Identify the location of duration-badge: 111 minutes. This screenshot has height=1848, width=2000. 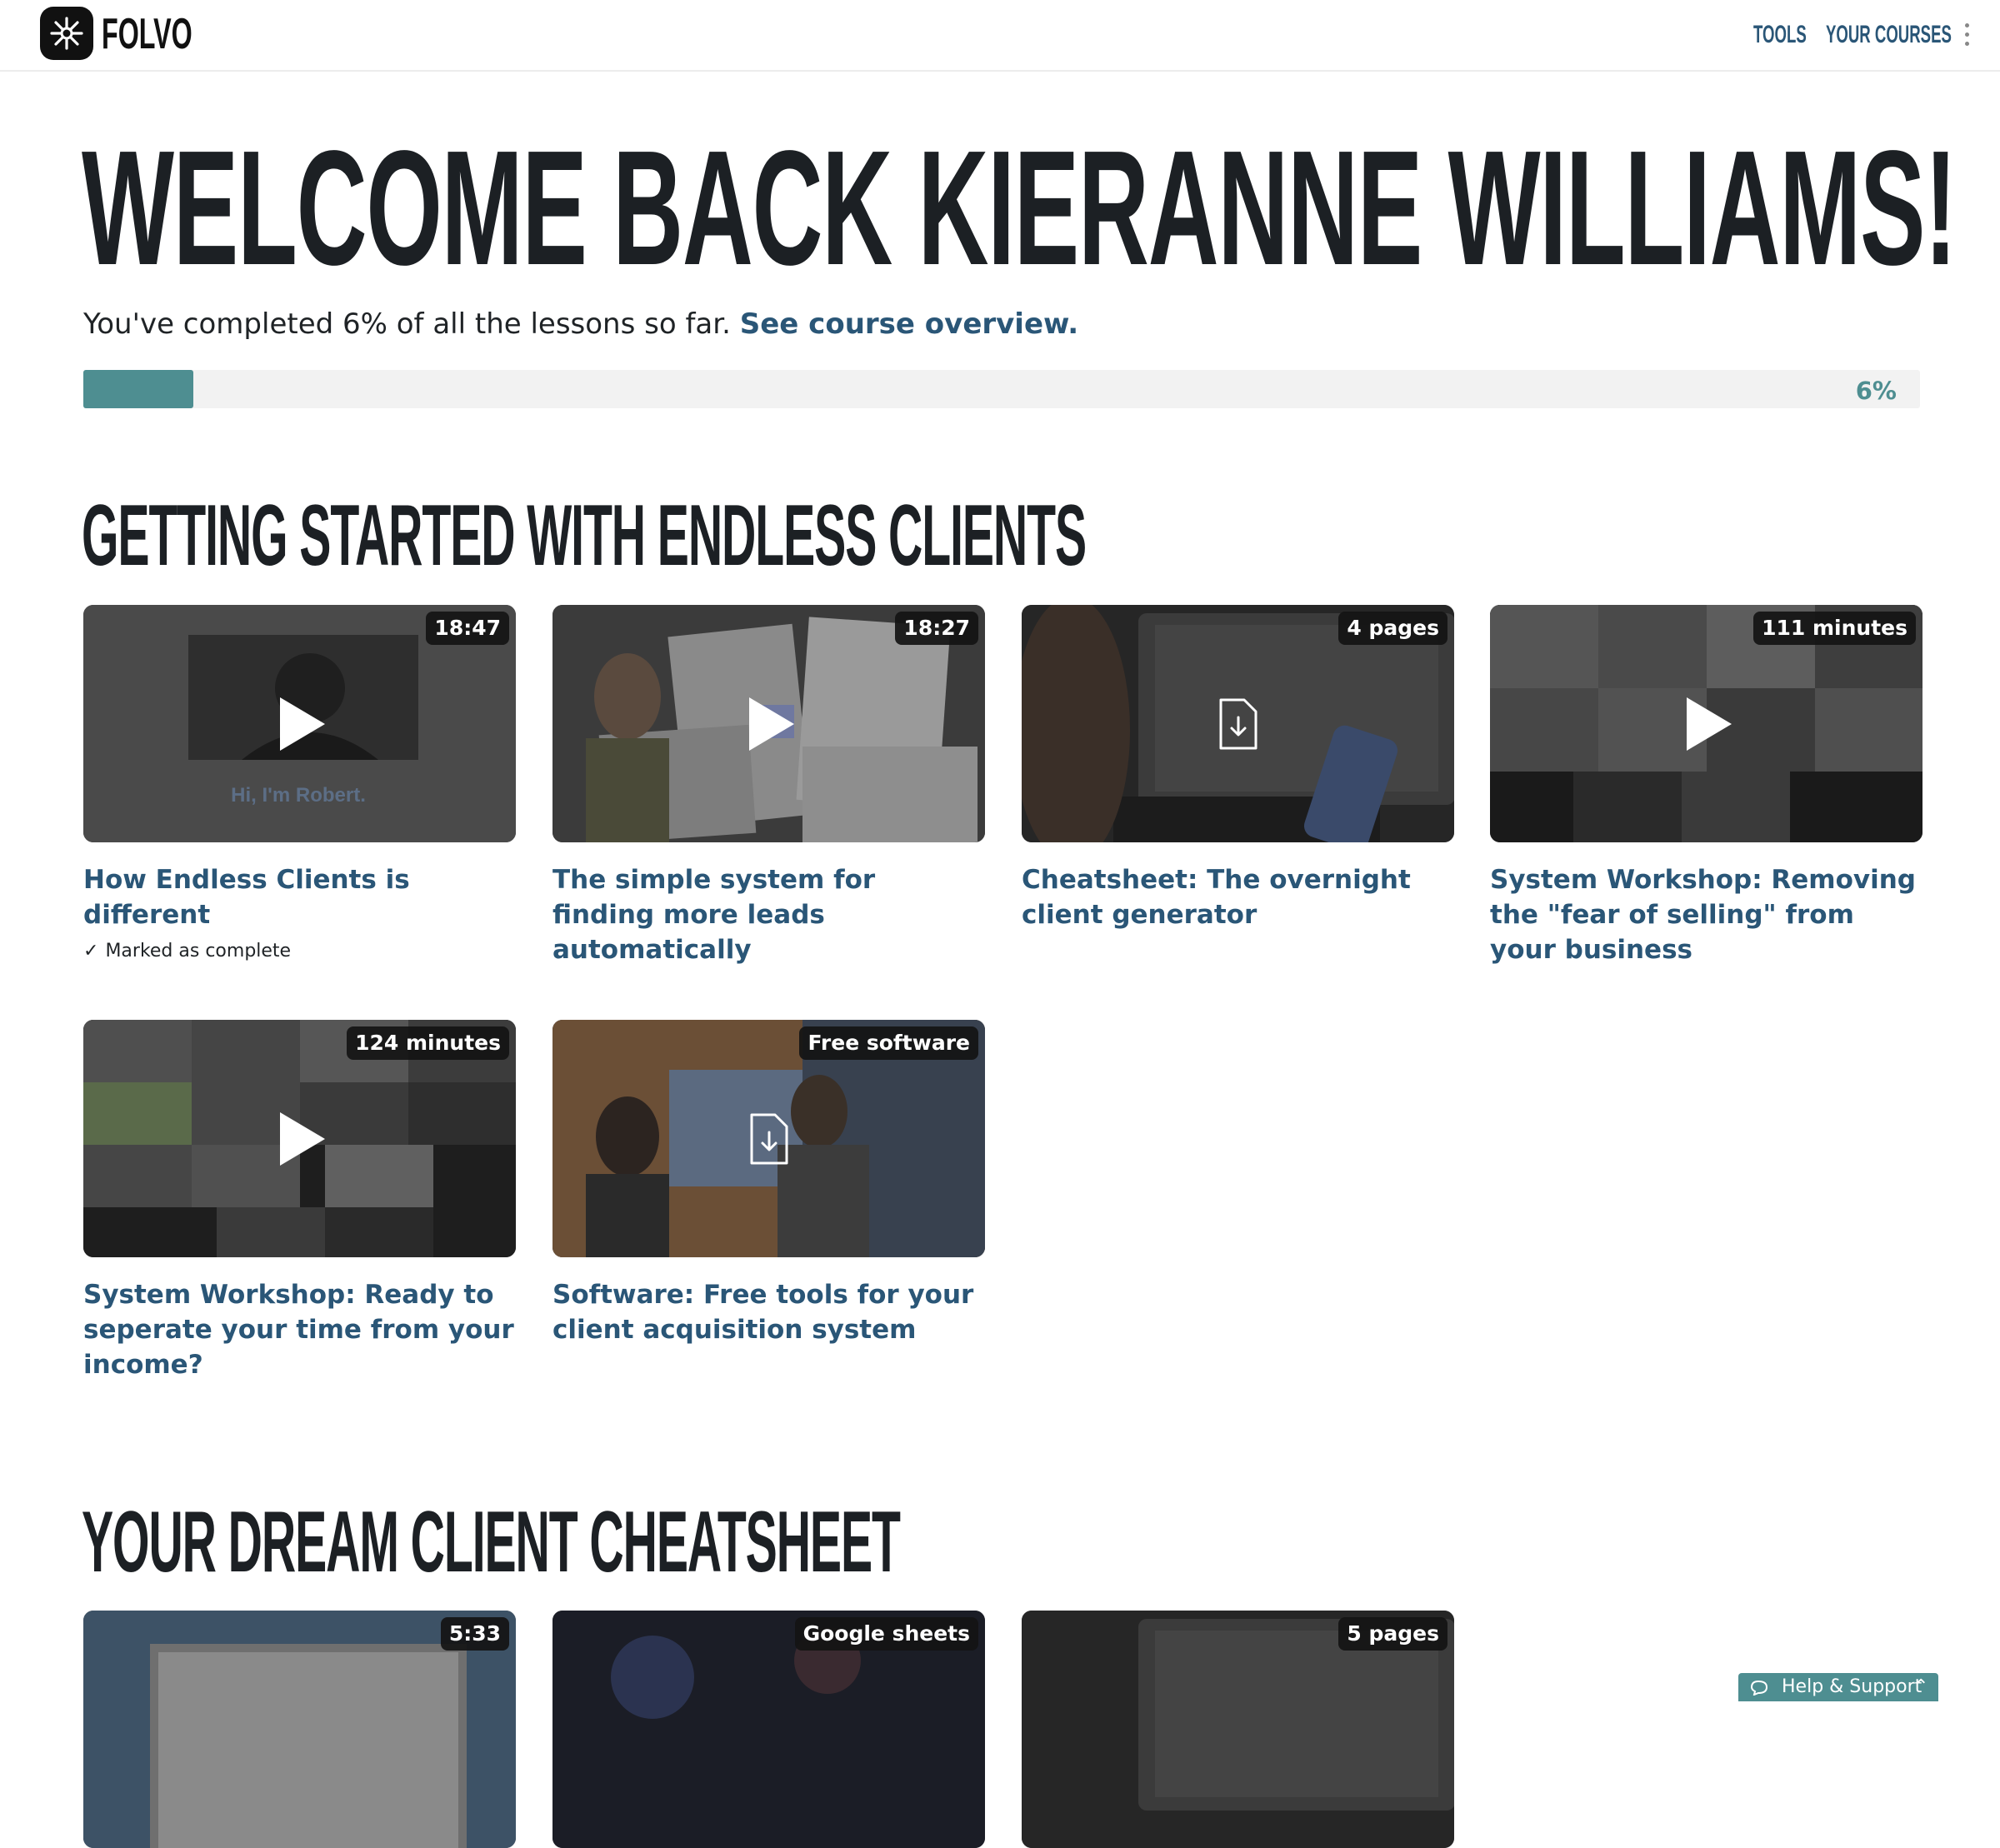
(1835, 628).